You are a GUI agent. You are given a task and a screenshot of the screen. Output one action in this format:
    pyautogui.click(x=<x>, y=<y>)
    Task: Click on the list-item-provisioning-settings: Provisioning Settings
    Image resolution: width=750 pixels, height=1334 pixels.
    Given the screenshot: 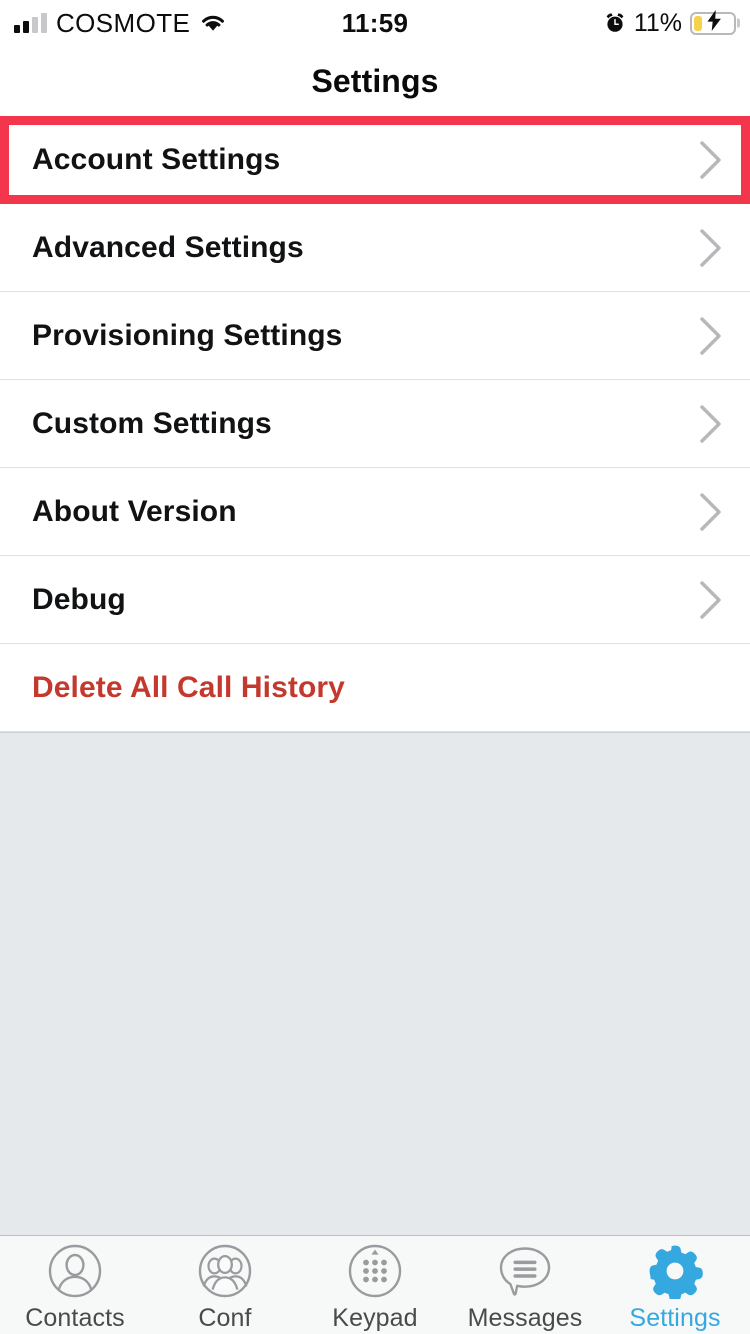 What is the action you would take?
    pyautogui.click(x=375, y=336)
    